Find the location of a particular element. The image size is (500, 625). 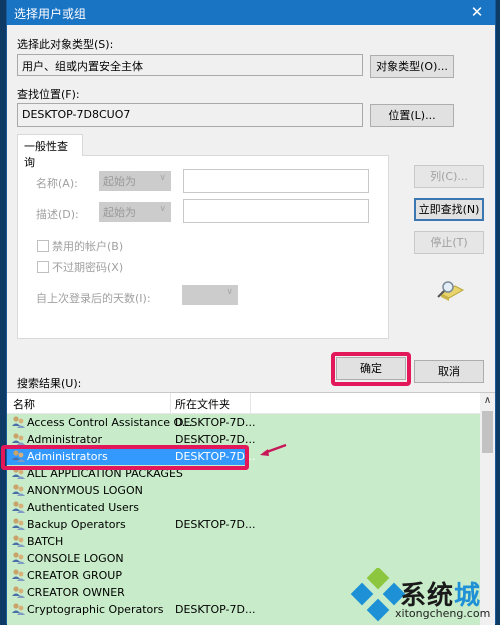

cancel-button: 取消 is located at coordinates (449, 371).